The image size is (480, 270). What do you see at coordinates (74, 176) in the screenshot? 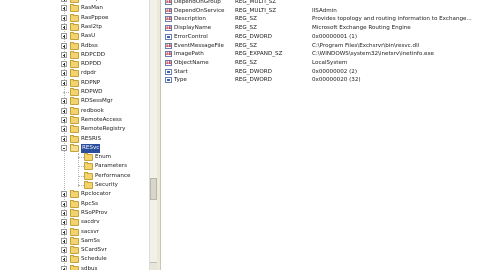
I see `tree-subkey-item: Performance` at bounding box center [74, 176].